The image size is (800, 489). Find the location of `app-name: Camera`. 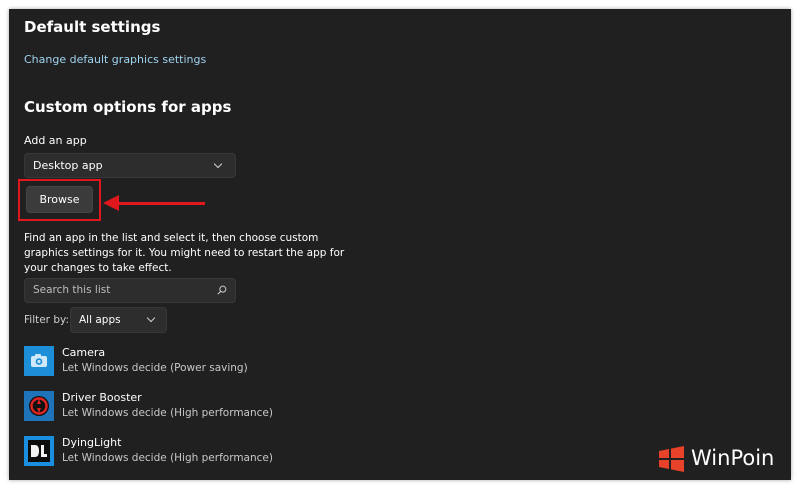

app-name: Camera is located at coordinates (84, 352).